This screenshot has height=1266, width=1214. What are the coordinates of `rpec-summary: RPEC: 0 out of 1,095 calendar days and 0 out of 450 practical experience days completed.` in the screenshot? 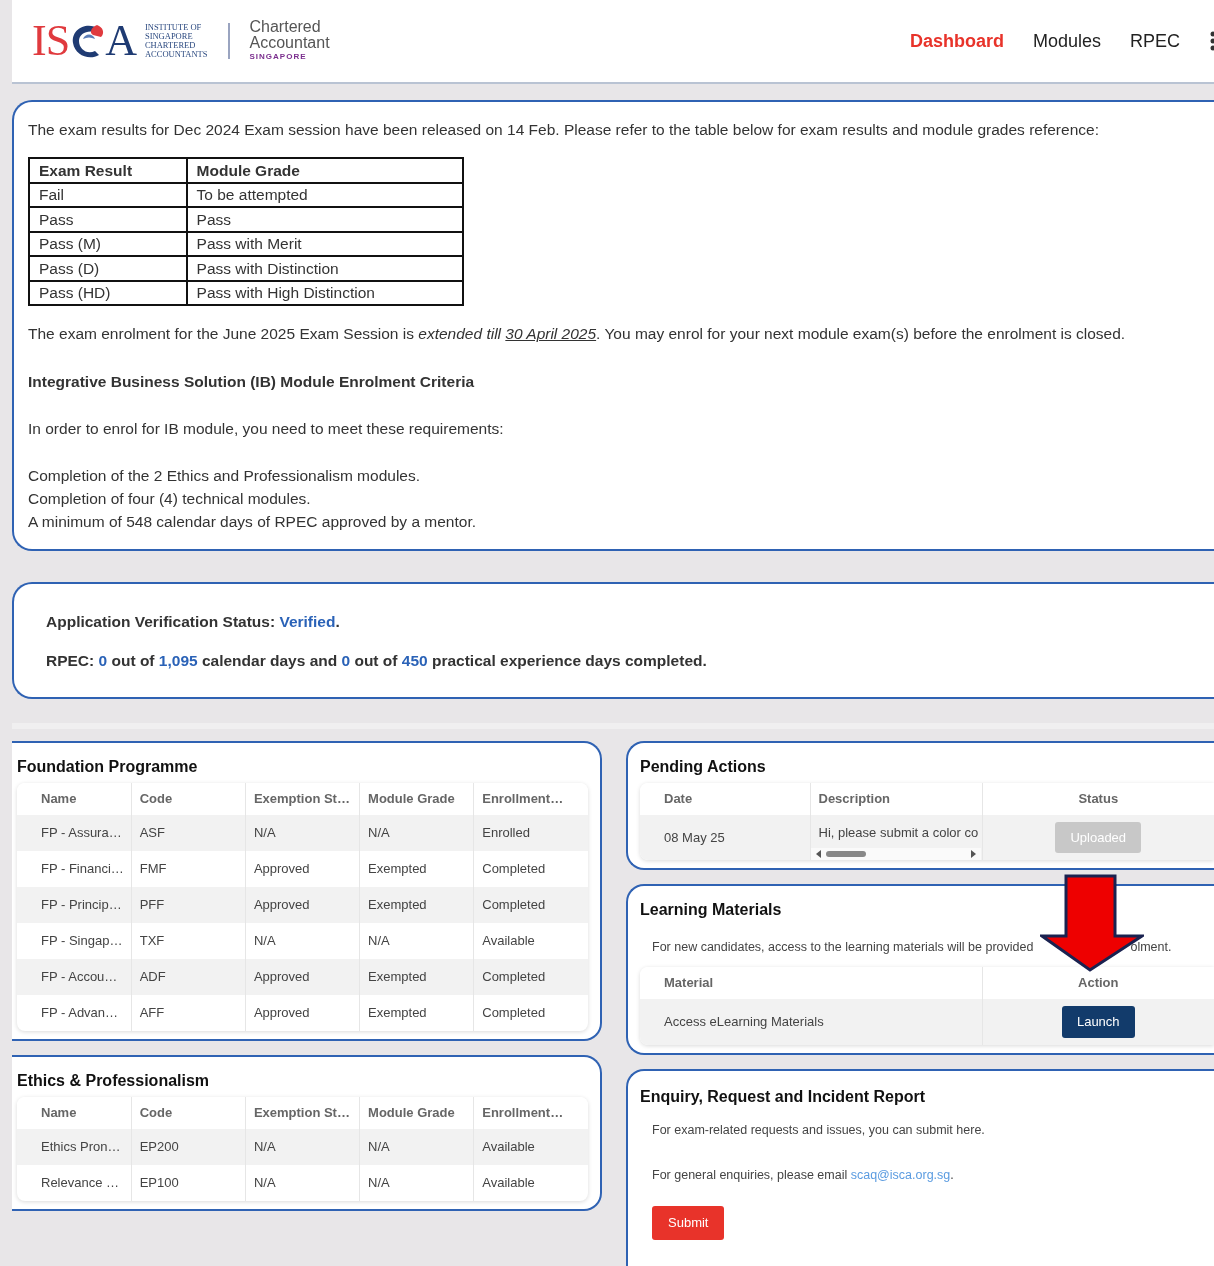 It's located at (377, 661).